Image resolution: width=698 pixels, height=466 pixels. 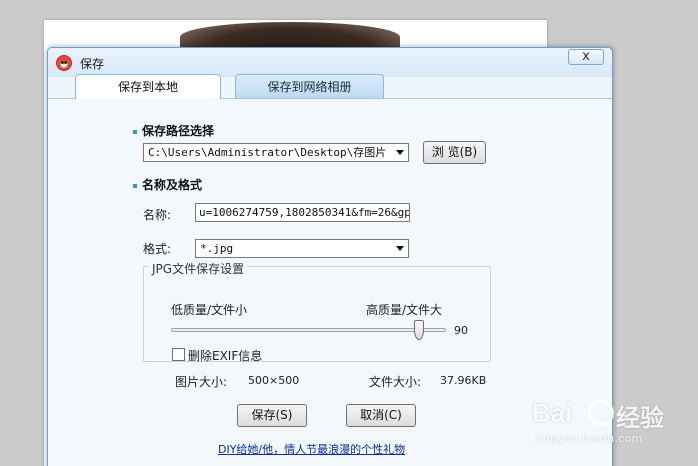 I want to click on promo-link: DIY给她/他，情人节最浪漫的个性礼物, so click(x=311, y=449).